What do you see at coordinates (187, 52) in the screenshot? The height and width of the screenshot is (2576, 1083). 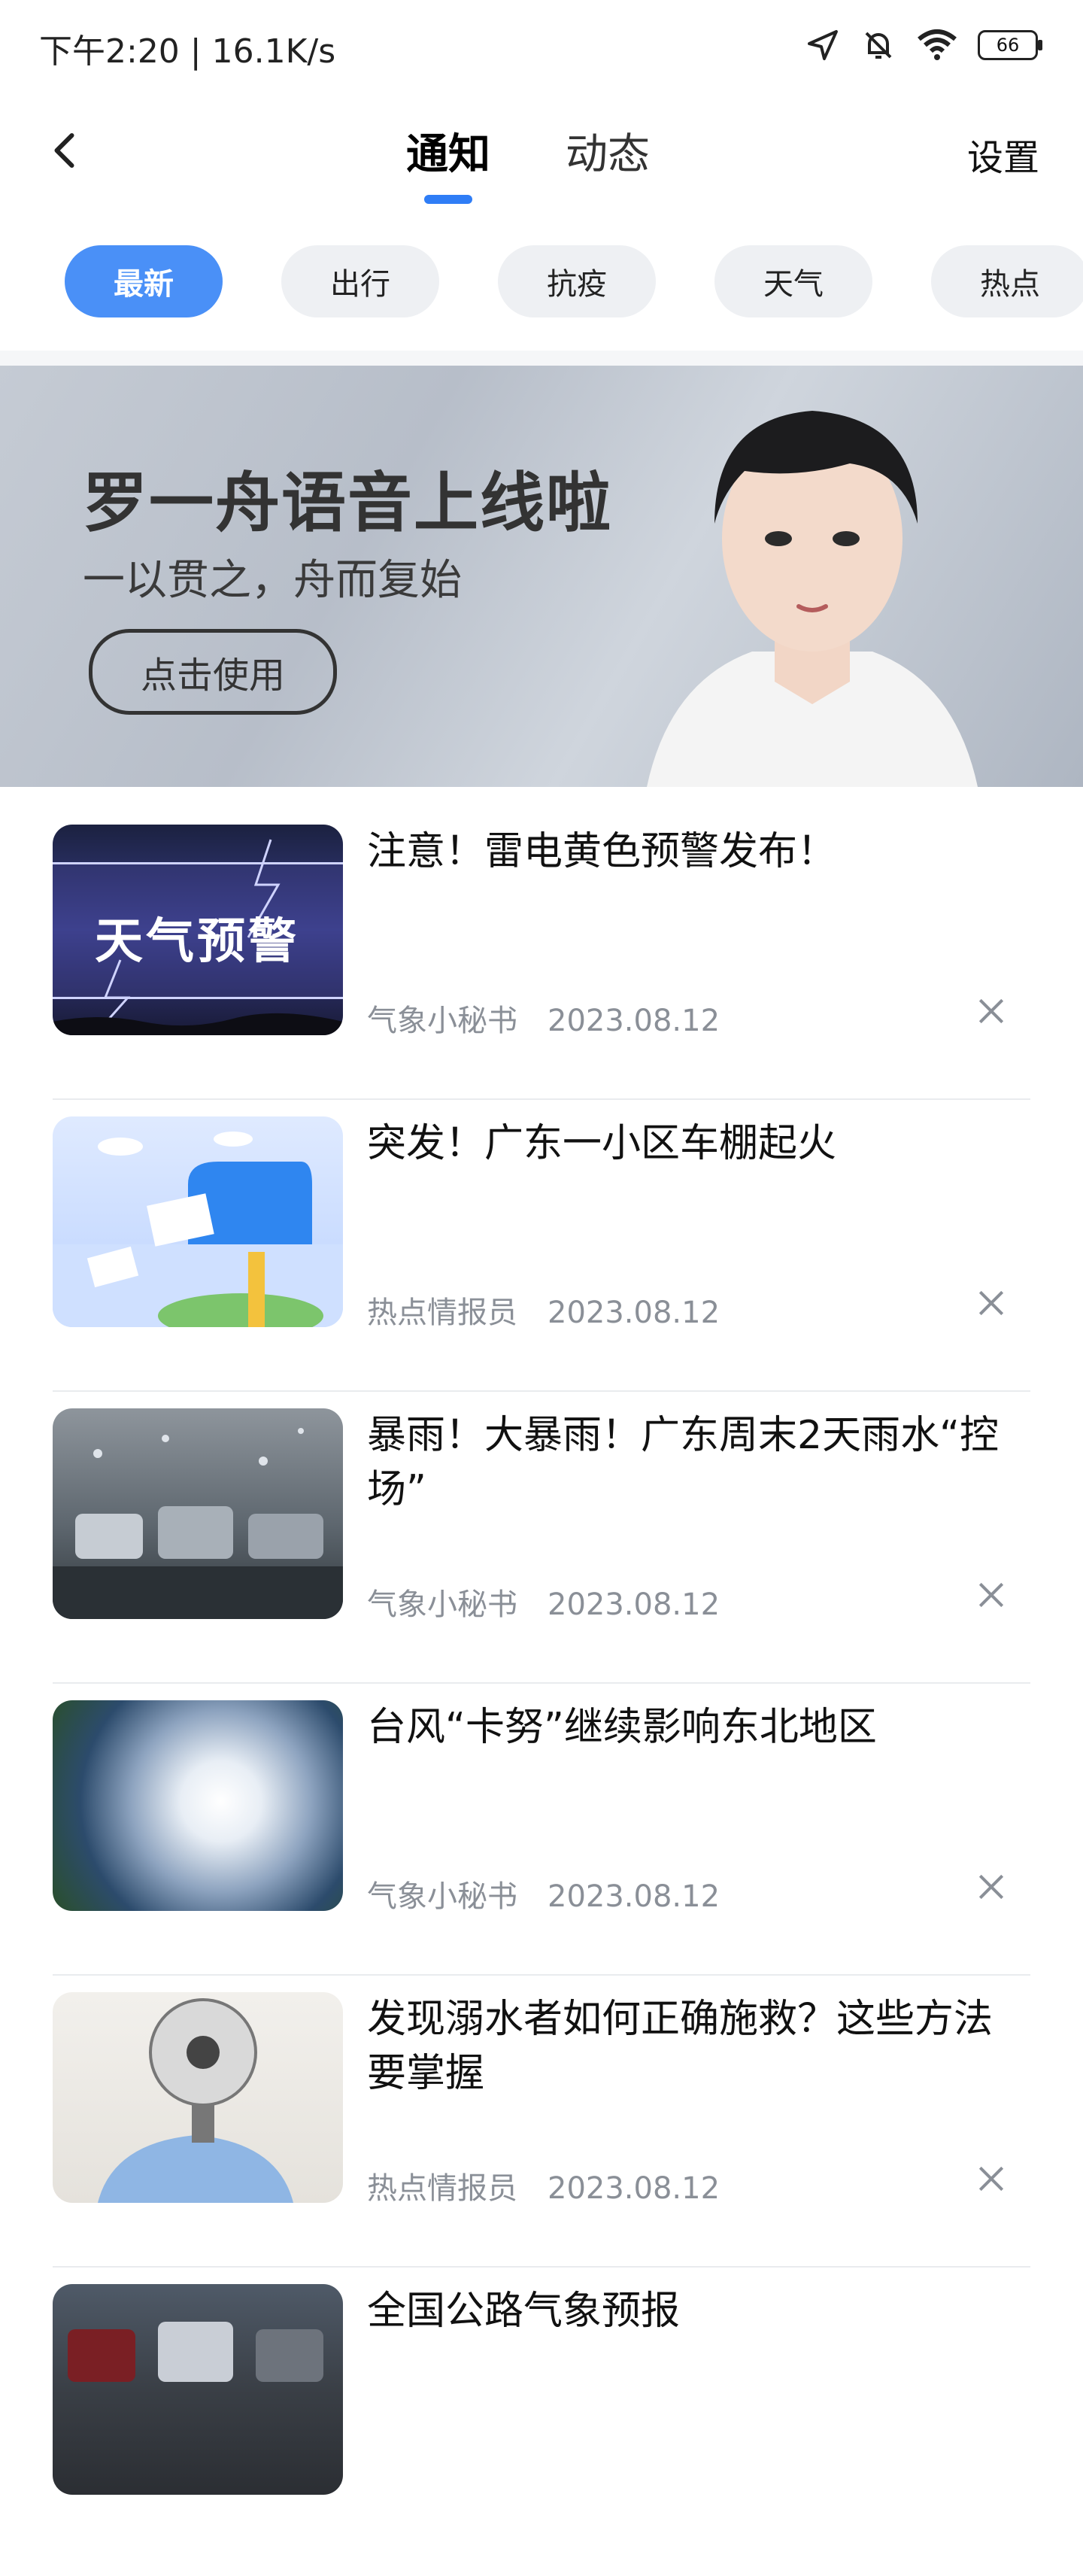 I see `status-time-speed: 下午2:20 | 16.1K/s` at bounding box center [187, 52].